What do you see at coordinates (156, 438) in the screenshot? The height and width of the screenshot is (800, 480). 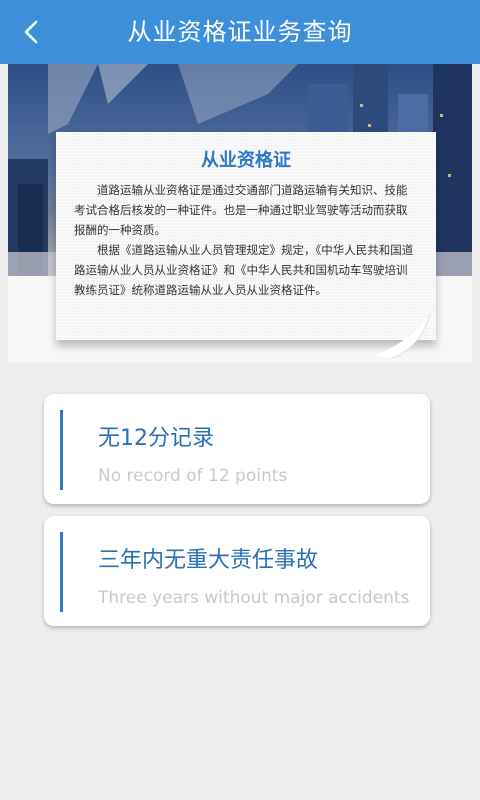 I see `card-title: 无12分记录` at bounding box center [156, 438].